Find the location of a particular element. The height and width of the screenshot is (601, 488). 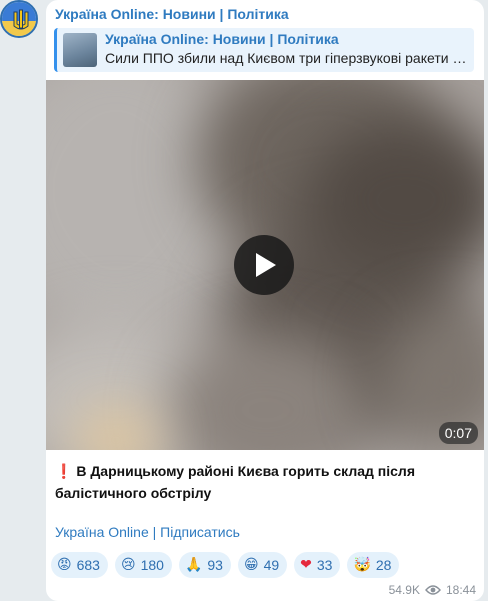

message-time: 18:44 is located at coordinates (460, 590).